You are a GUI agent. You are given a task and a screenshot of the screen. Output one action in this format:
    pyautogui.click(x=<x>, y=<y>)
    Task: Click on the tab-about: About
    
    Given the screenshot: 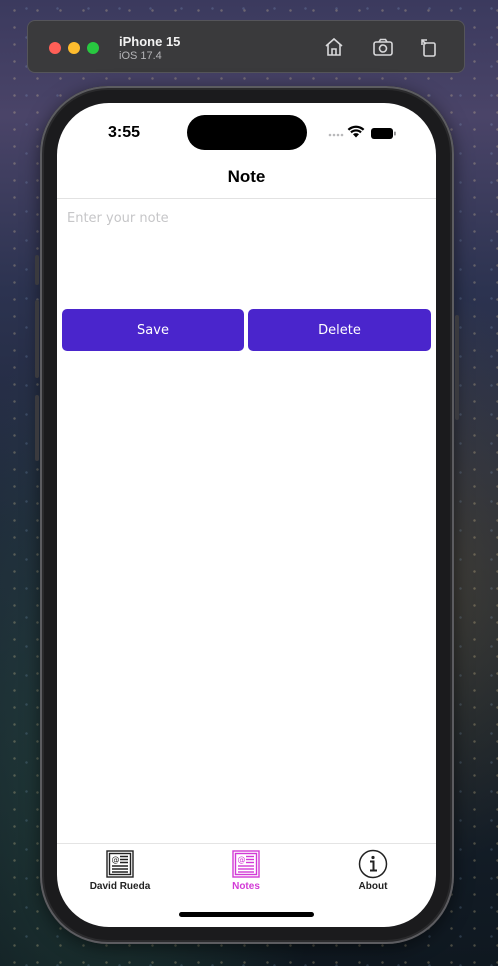 What is the action you would take?
    pyautogui.click(x=373, y=872)
    